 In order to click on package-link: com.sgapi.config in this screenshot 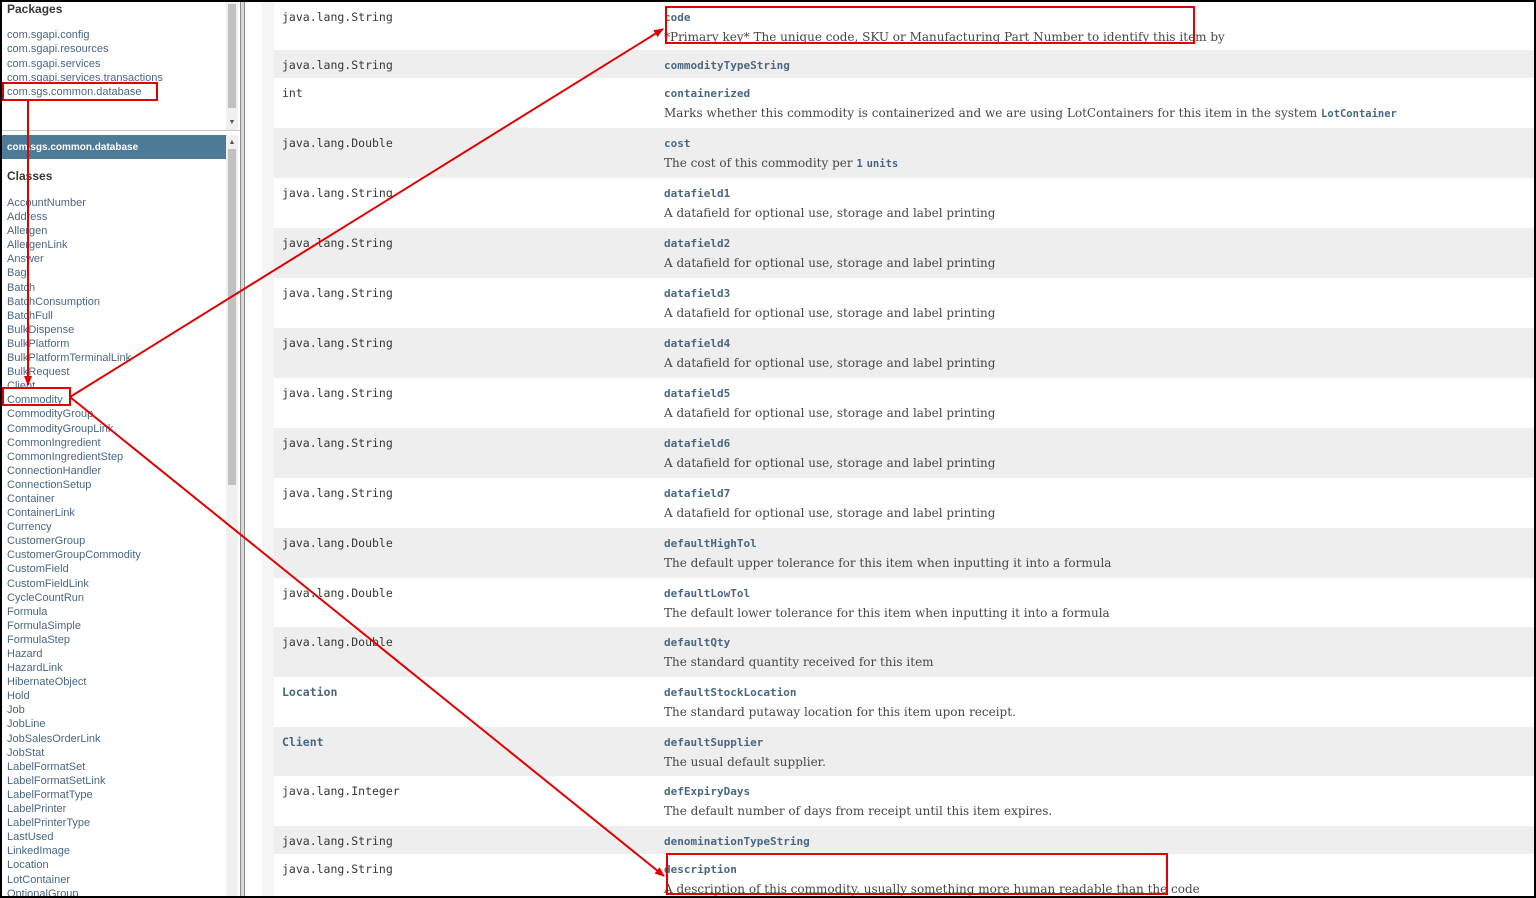, I will do `click(85, 35)`.